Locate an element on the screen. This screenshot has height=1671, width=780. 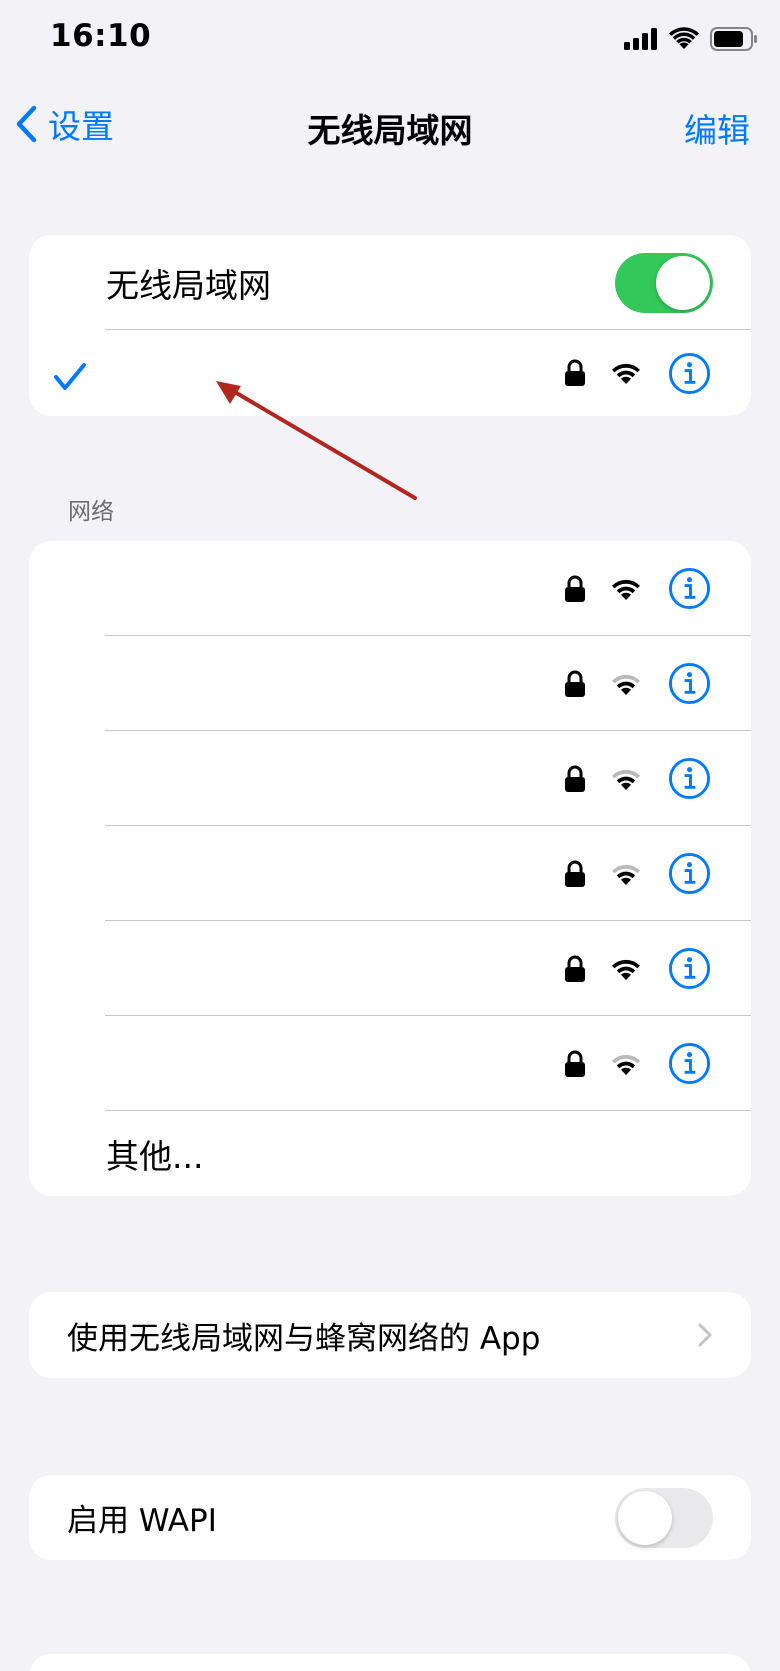
cellular-signal-icon is located at coordinates (640, 39).